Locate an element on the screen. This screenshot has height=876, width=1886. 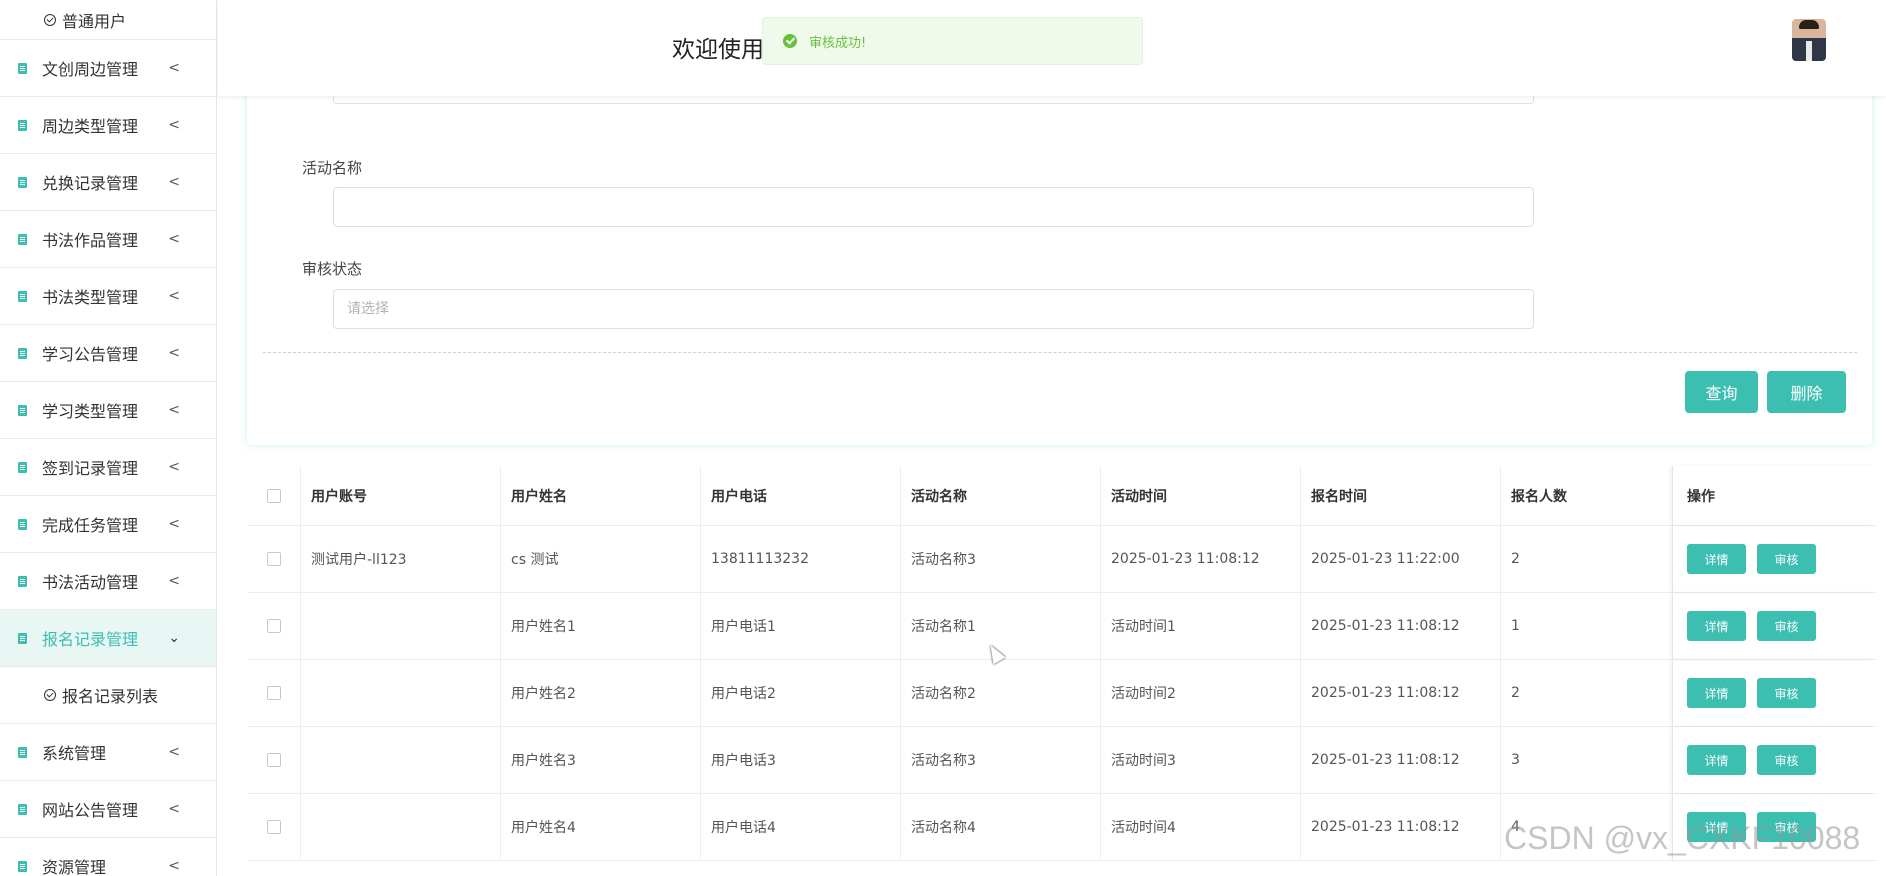
sidebar-item: 书法活动管理 < is located at coordinates (108, 581).